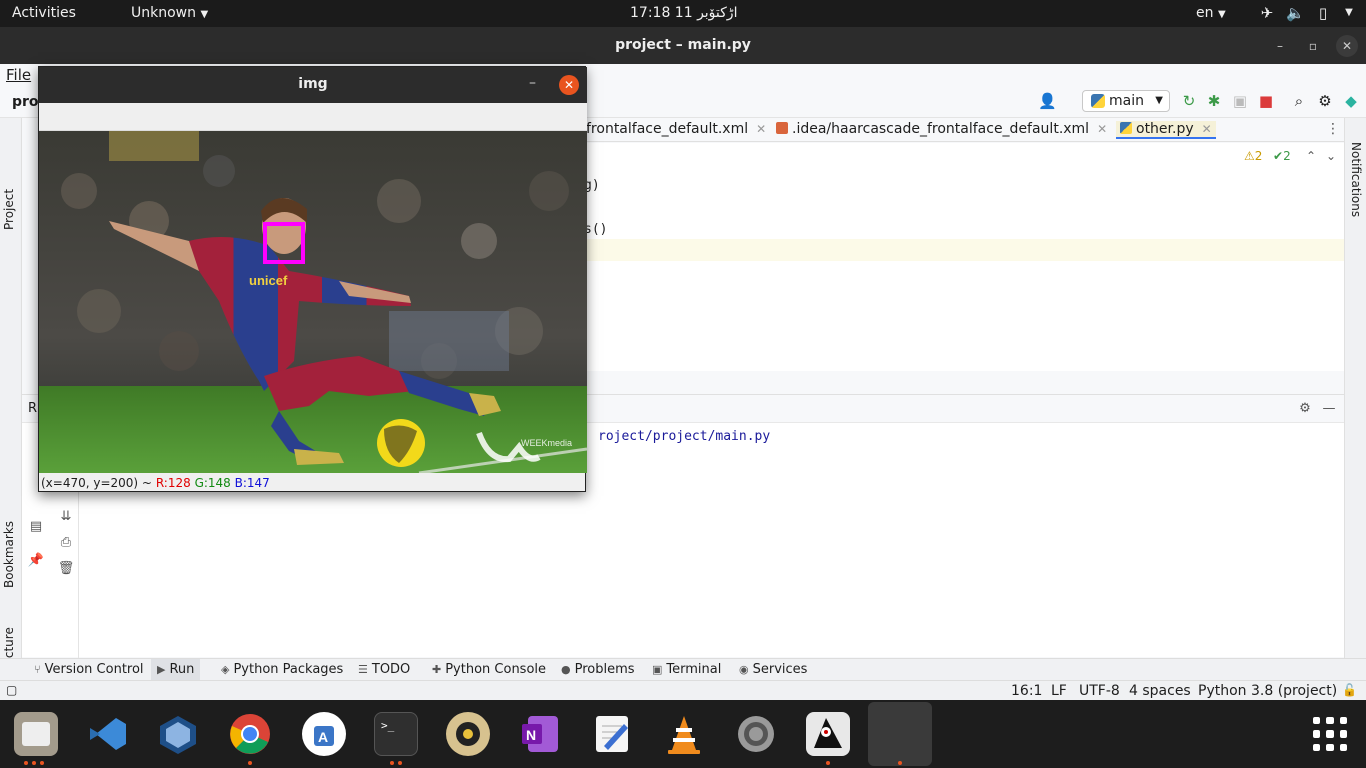  What do you see at coordinates (468, 734) in the screenshot?
I see `rhythmbox-icon` at bounding box center [468, 734].